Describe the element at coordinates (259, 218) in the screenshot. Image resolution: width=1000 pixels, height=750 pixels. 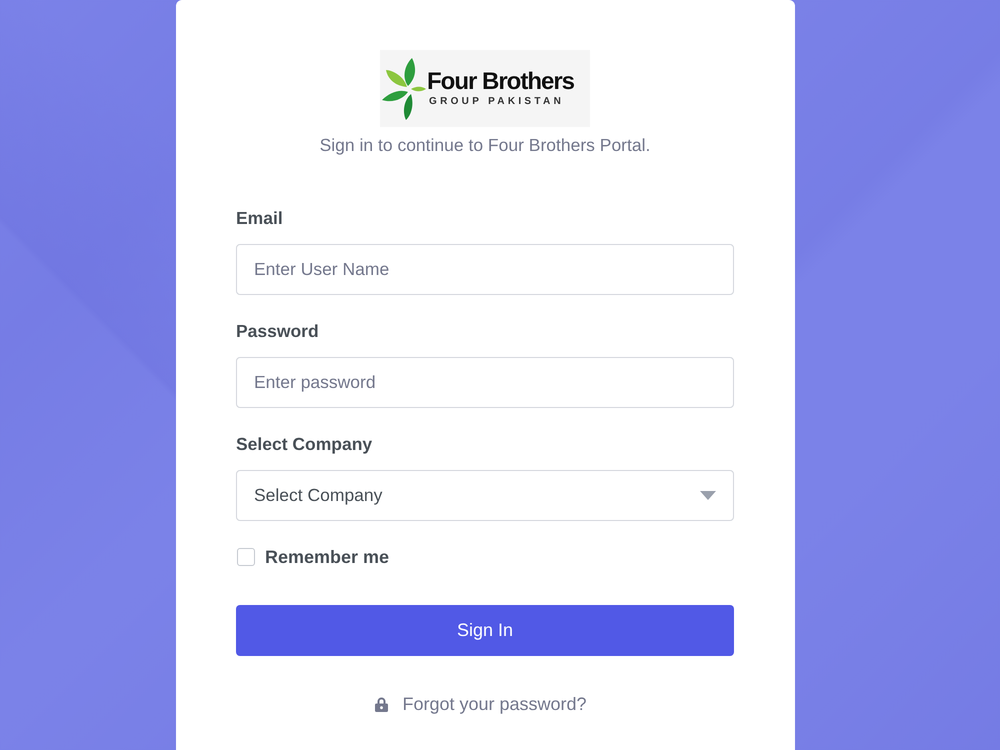
I see `field-label: Email` at that location.